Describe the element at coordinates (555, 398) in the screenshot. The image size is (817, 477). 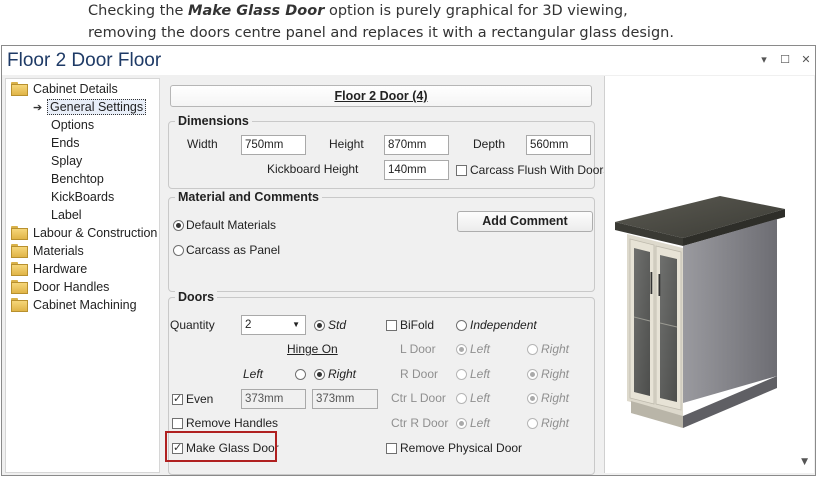
I see `ctr-l-door-right-label: Right` at that location.